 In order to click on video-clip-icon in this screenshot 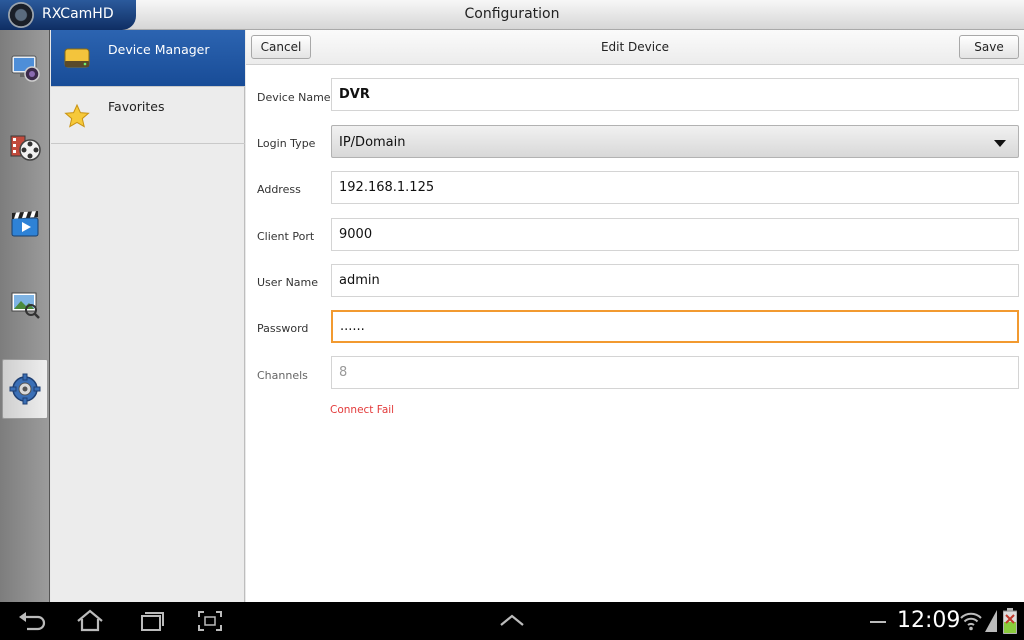, I will do `click(25, 224)`.